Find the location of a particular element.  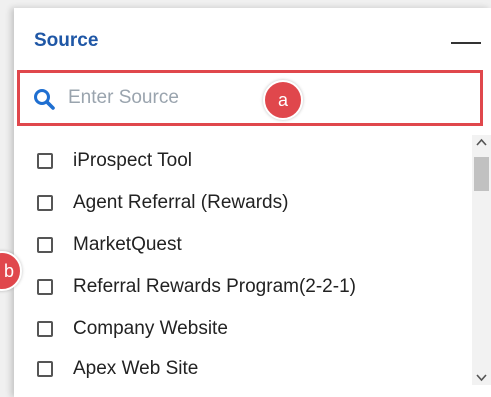

scrollbar is located at coordinates (481, 260).